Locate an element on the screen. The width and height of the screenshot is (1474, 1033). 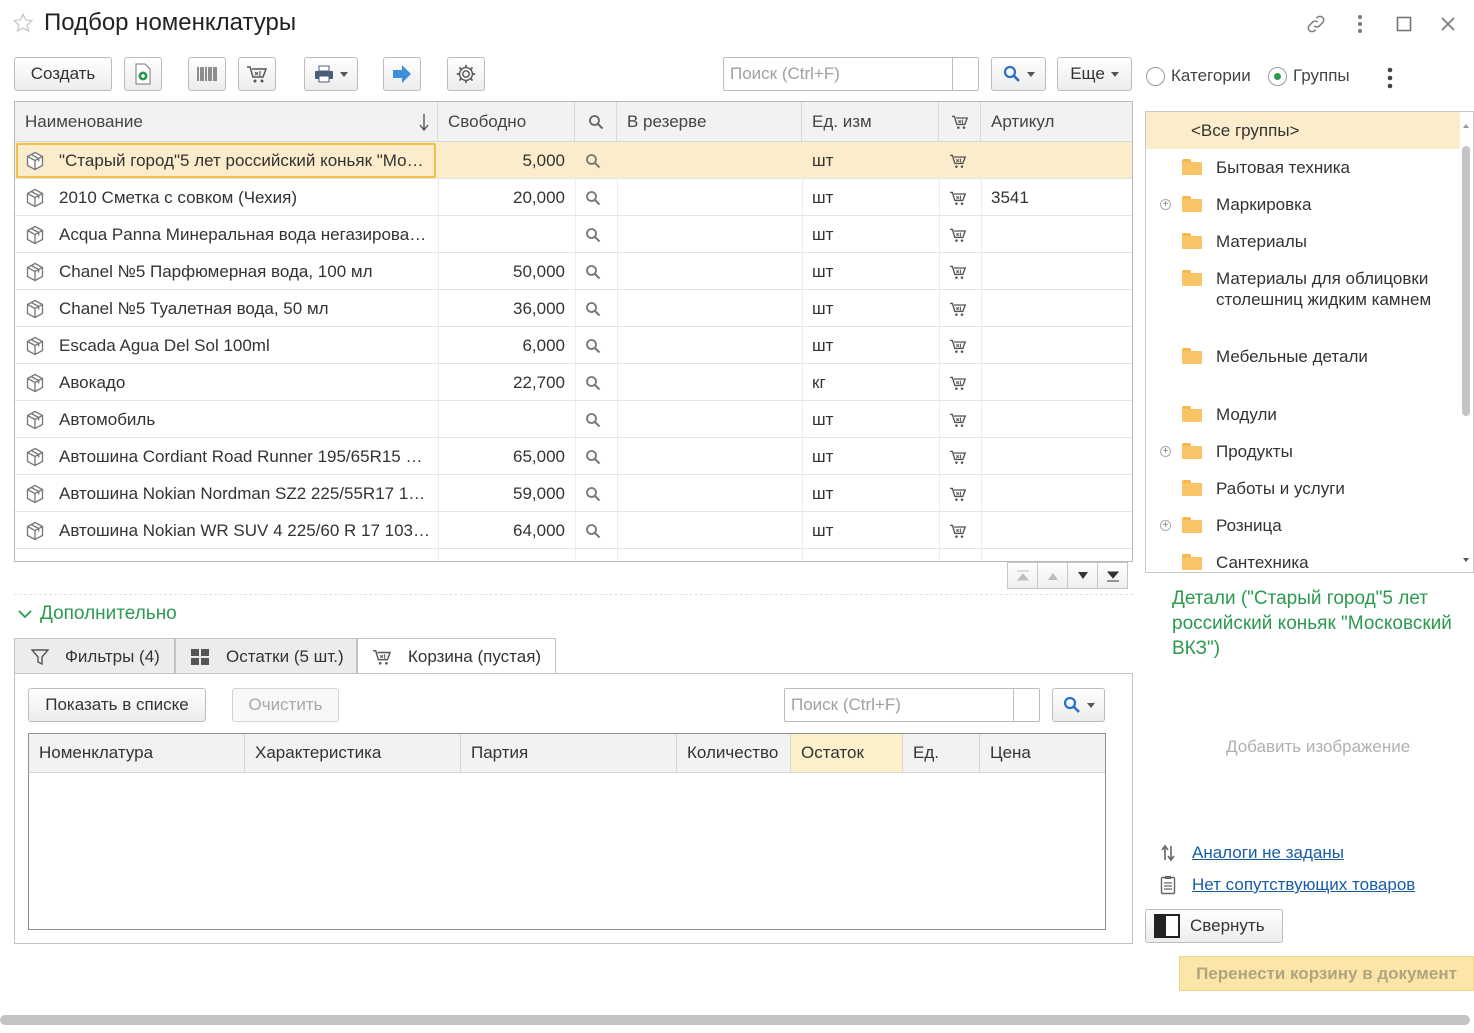
transfer-arrow-button is located at coordinates (402, 74).